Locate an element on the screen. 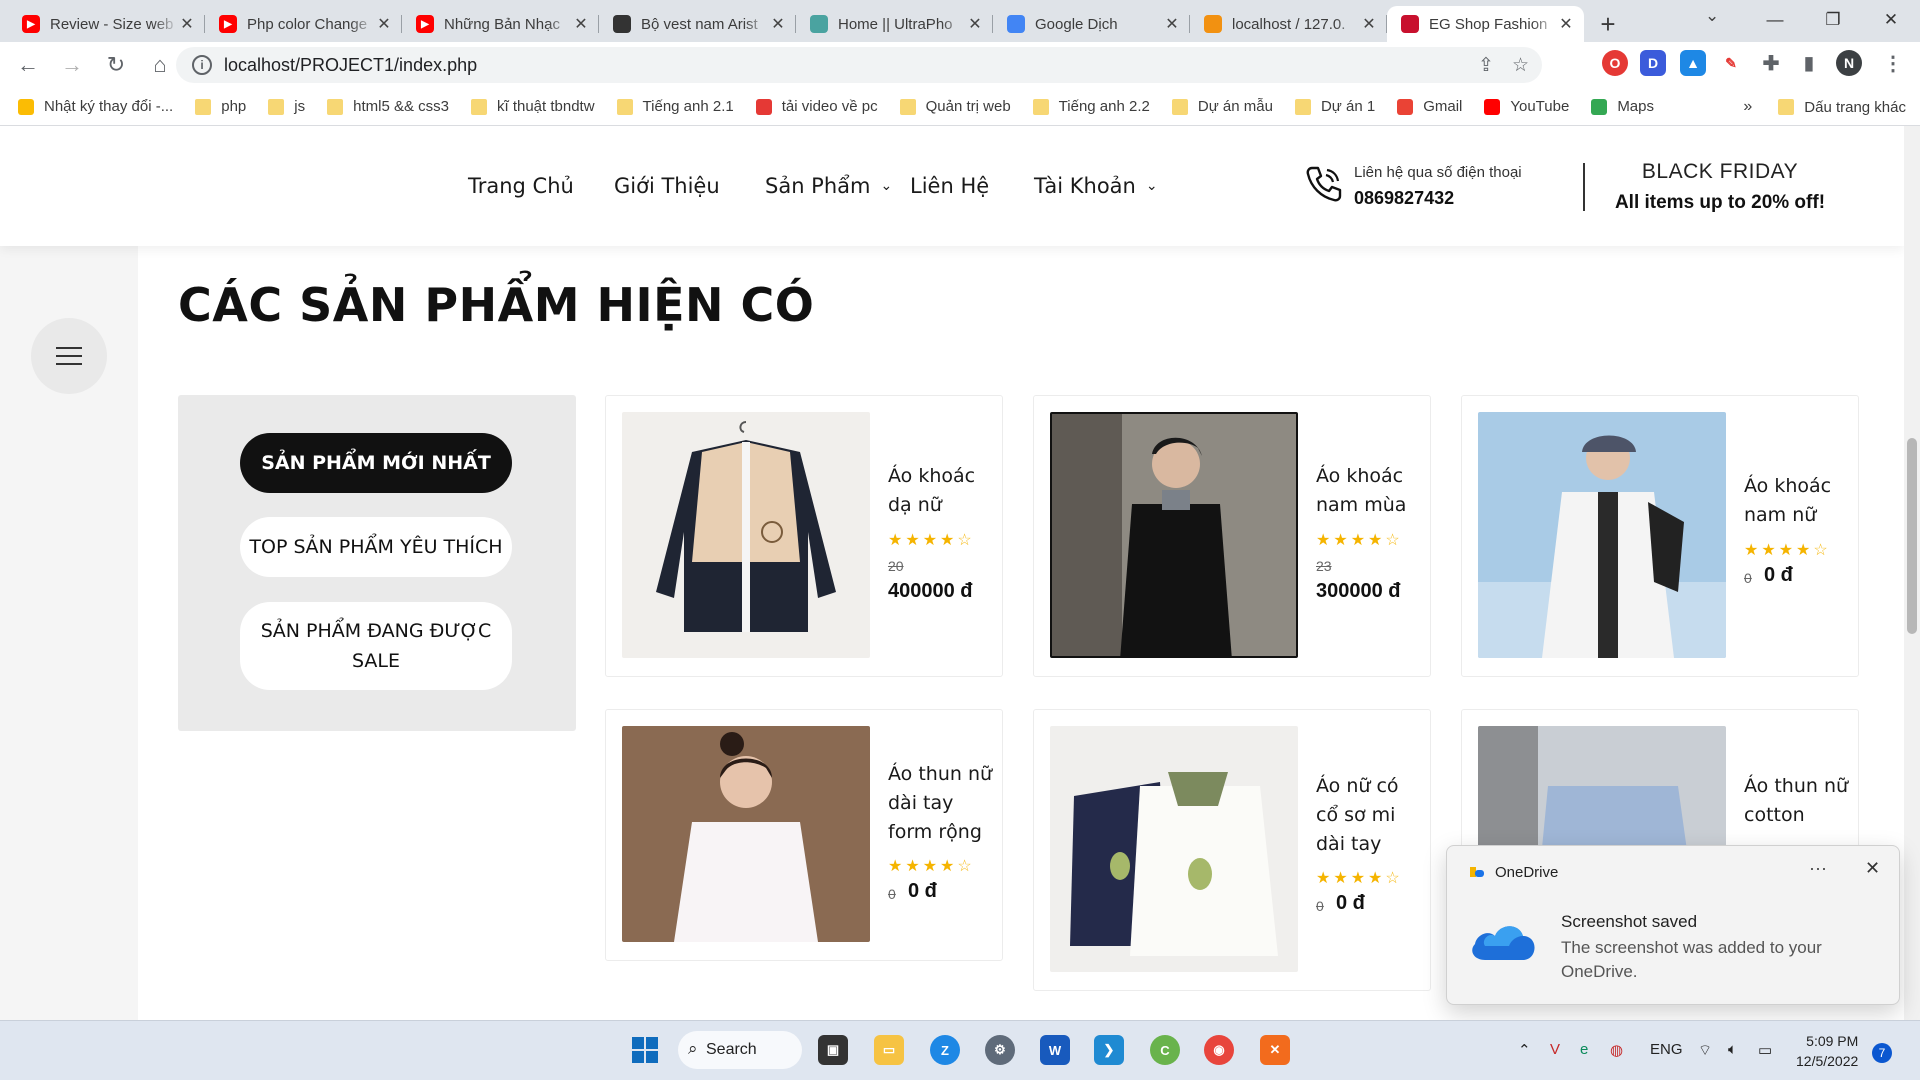 The height and width of the screenshot is (1080, 1920). restore-button: ❐ is located at coordinates (1833, 20).